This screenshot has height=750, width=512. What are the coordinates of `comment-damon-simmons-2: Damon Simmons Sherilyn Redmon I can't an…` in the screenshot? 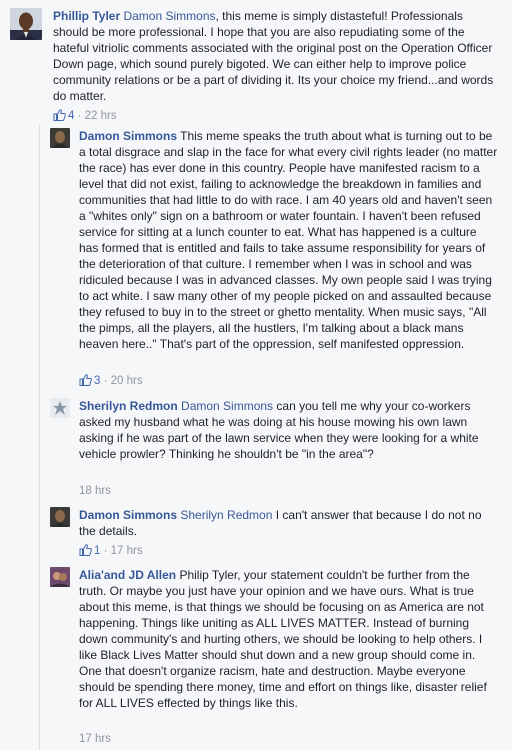 It's located at (280, 534).